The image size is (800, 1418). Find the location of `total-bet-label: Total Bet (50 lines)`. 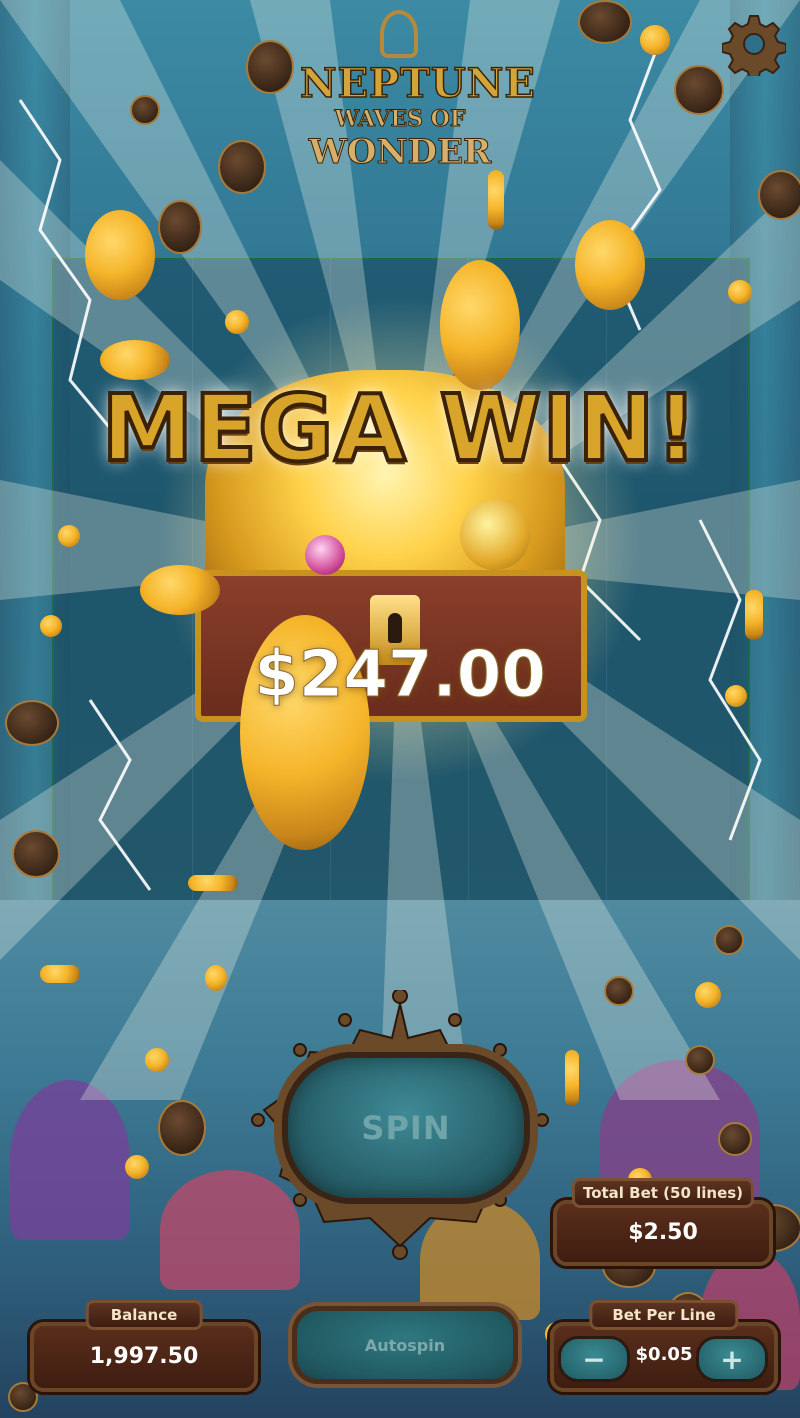

total-bet-label: Total Bet (50 lines) is located at coordinates (663, 1193).